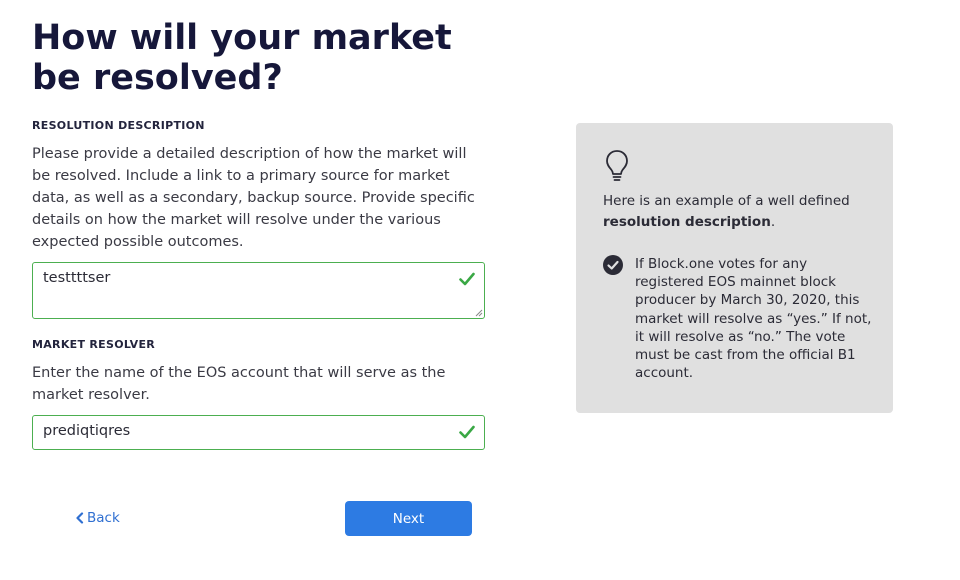 This screenshot has height=580, width=960. Describe the element at coordinates (726, 201) in the screenshot. I see `example-intro-text: Here is an example of a well defined` at that location.